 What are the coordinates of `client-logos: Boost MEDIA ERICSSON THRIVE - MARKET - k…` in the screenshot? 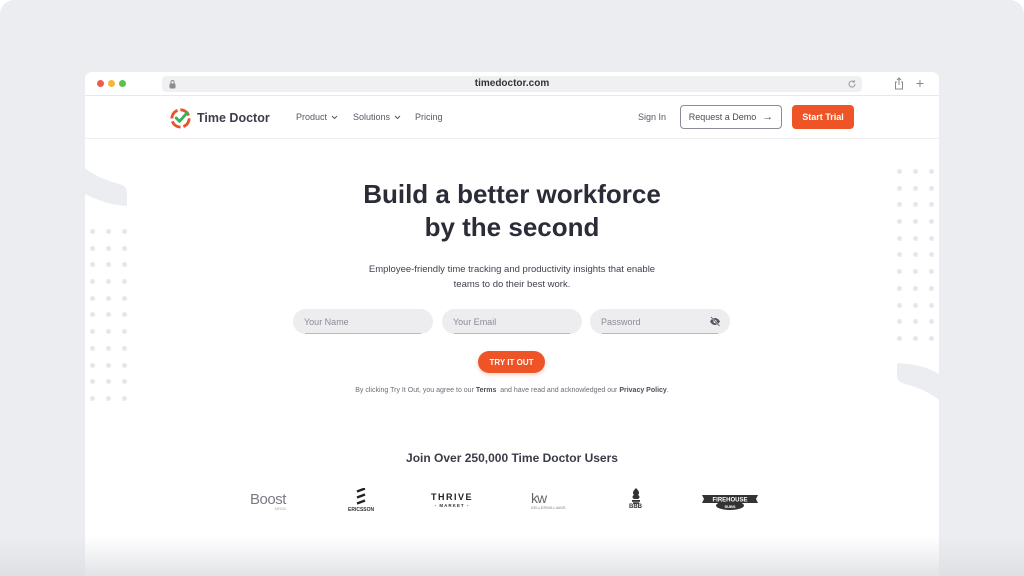 It's located at (512, 504).